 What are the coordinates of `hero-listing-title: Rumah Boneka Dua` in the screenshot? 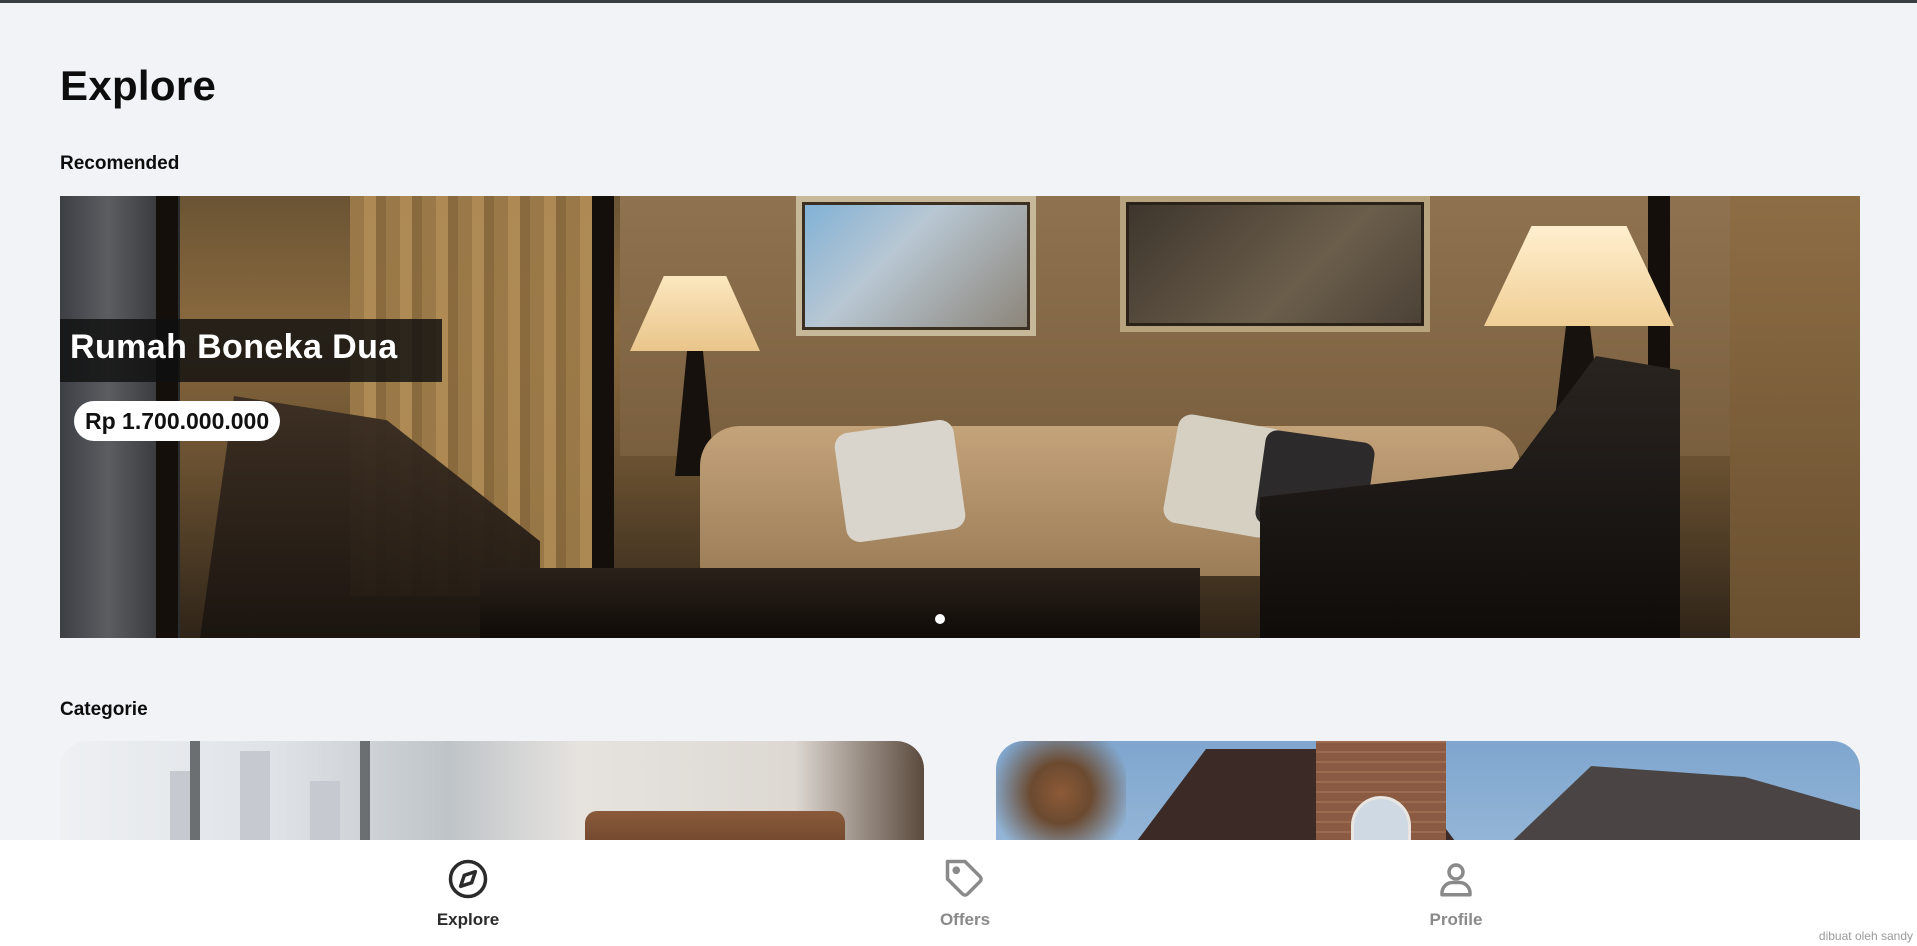 It's located at (234, 347).